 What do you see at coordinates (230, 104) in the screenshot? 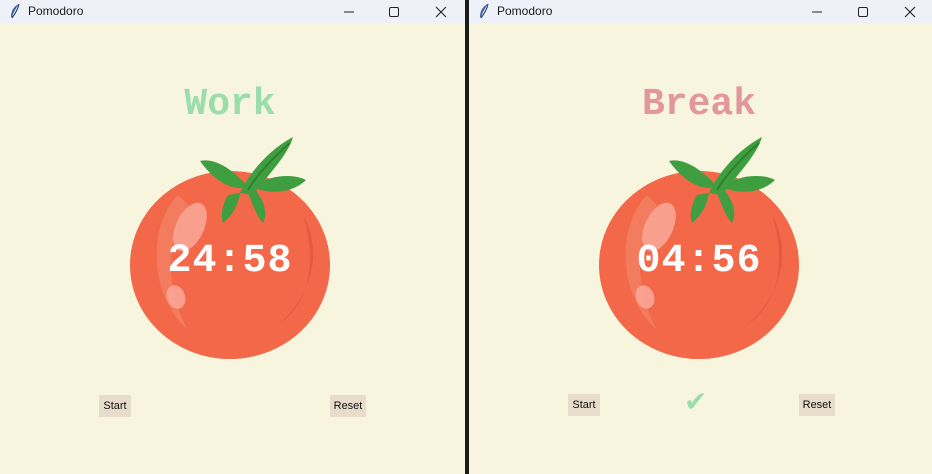
I see `mode-label: Work` at bounding box center [230, 104].